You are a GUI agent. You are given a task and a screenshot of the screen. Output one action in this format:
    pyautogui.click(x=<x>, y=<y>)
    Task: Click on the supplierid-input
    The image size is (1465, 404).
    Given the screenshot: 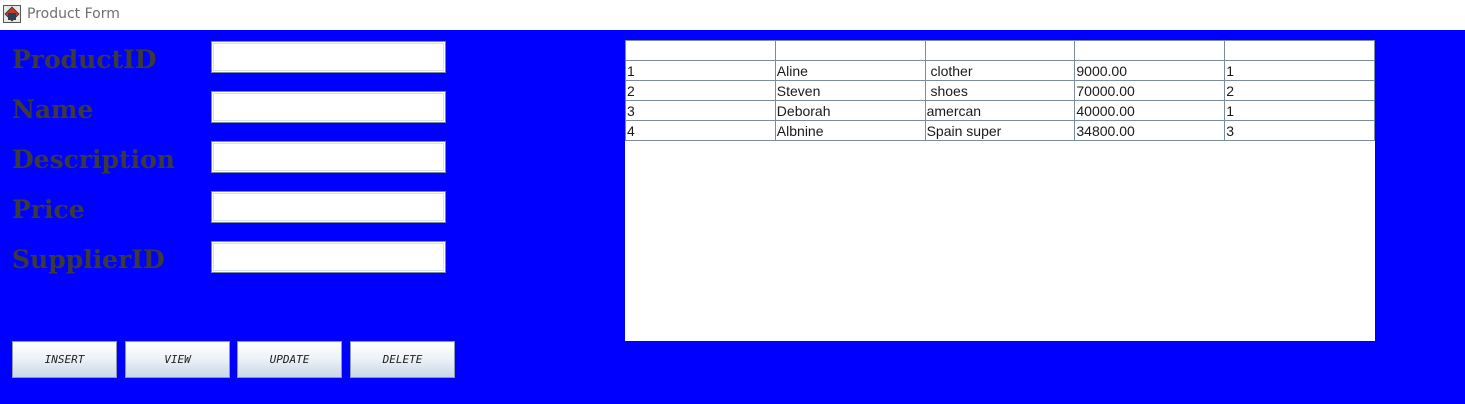 What is the action you would take?
    pyautogui.click(x=328, y=257)
    